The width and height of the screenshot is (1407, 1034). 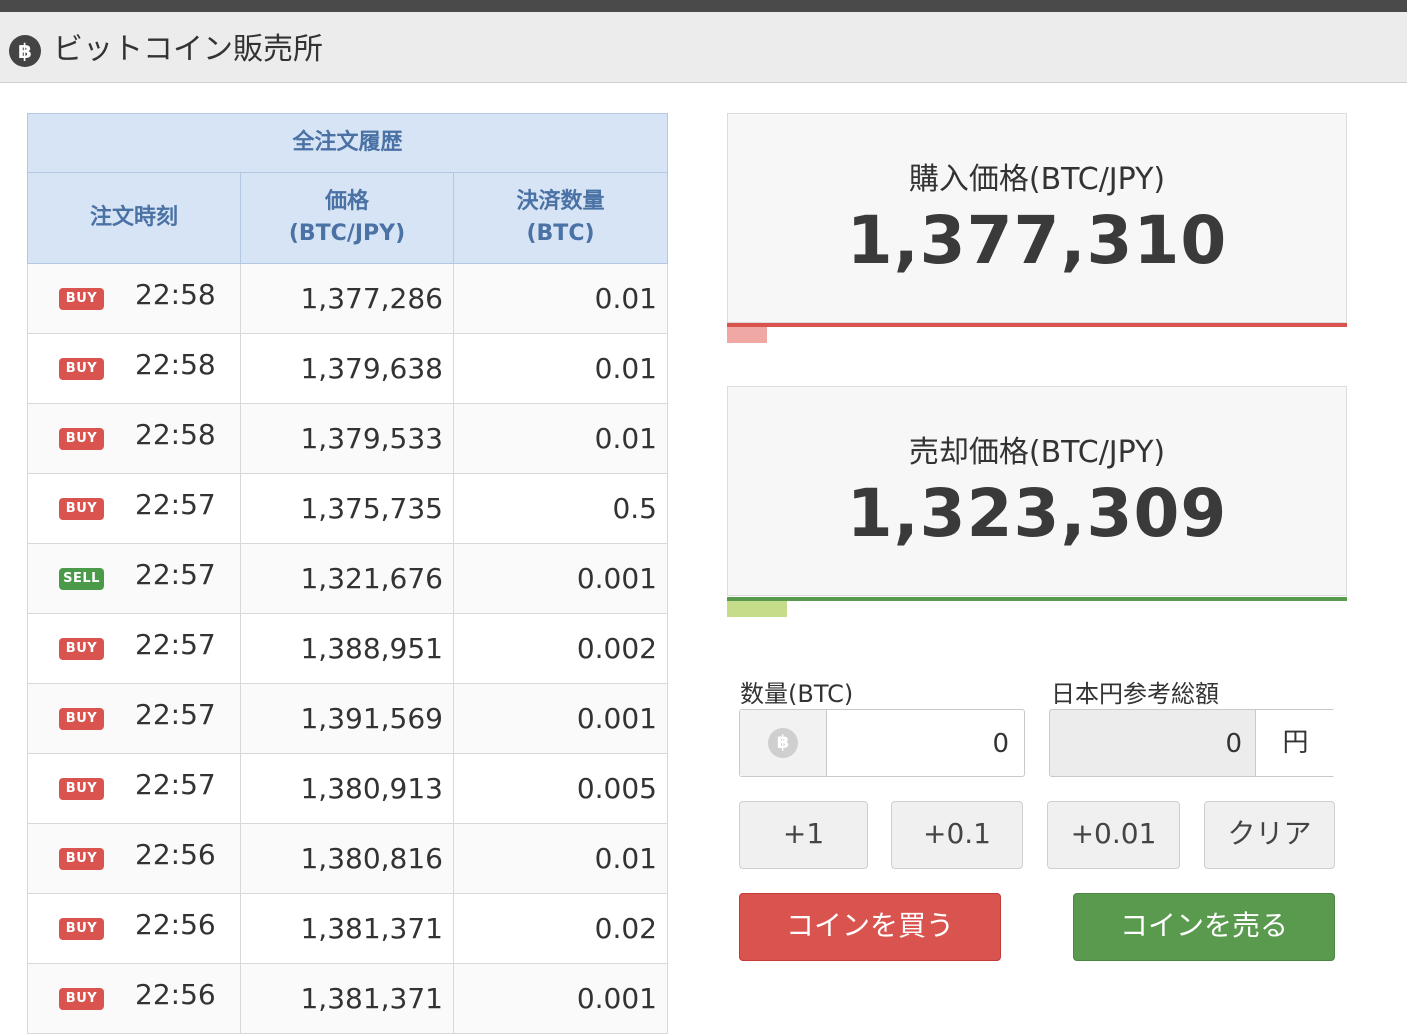 I want to click on order-price: 1,388,951, so click(x=347, y=648).